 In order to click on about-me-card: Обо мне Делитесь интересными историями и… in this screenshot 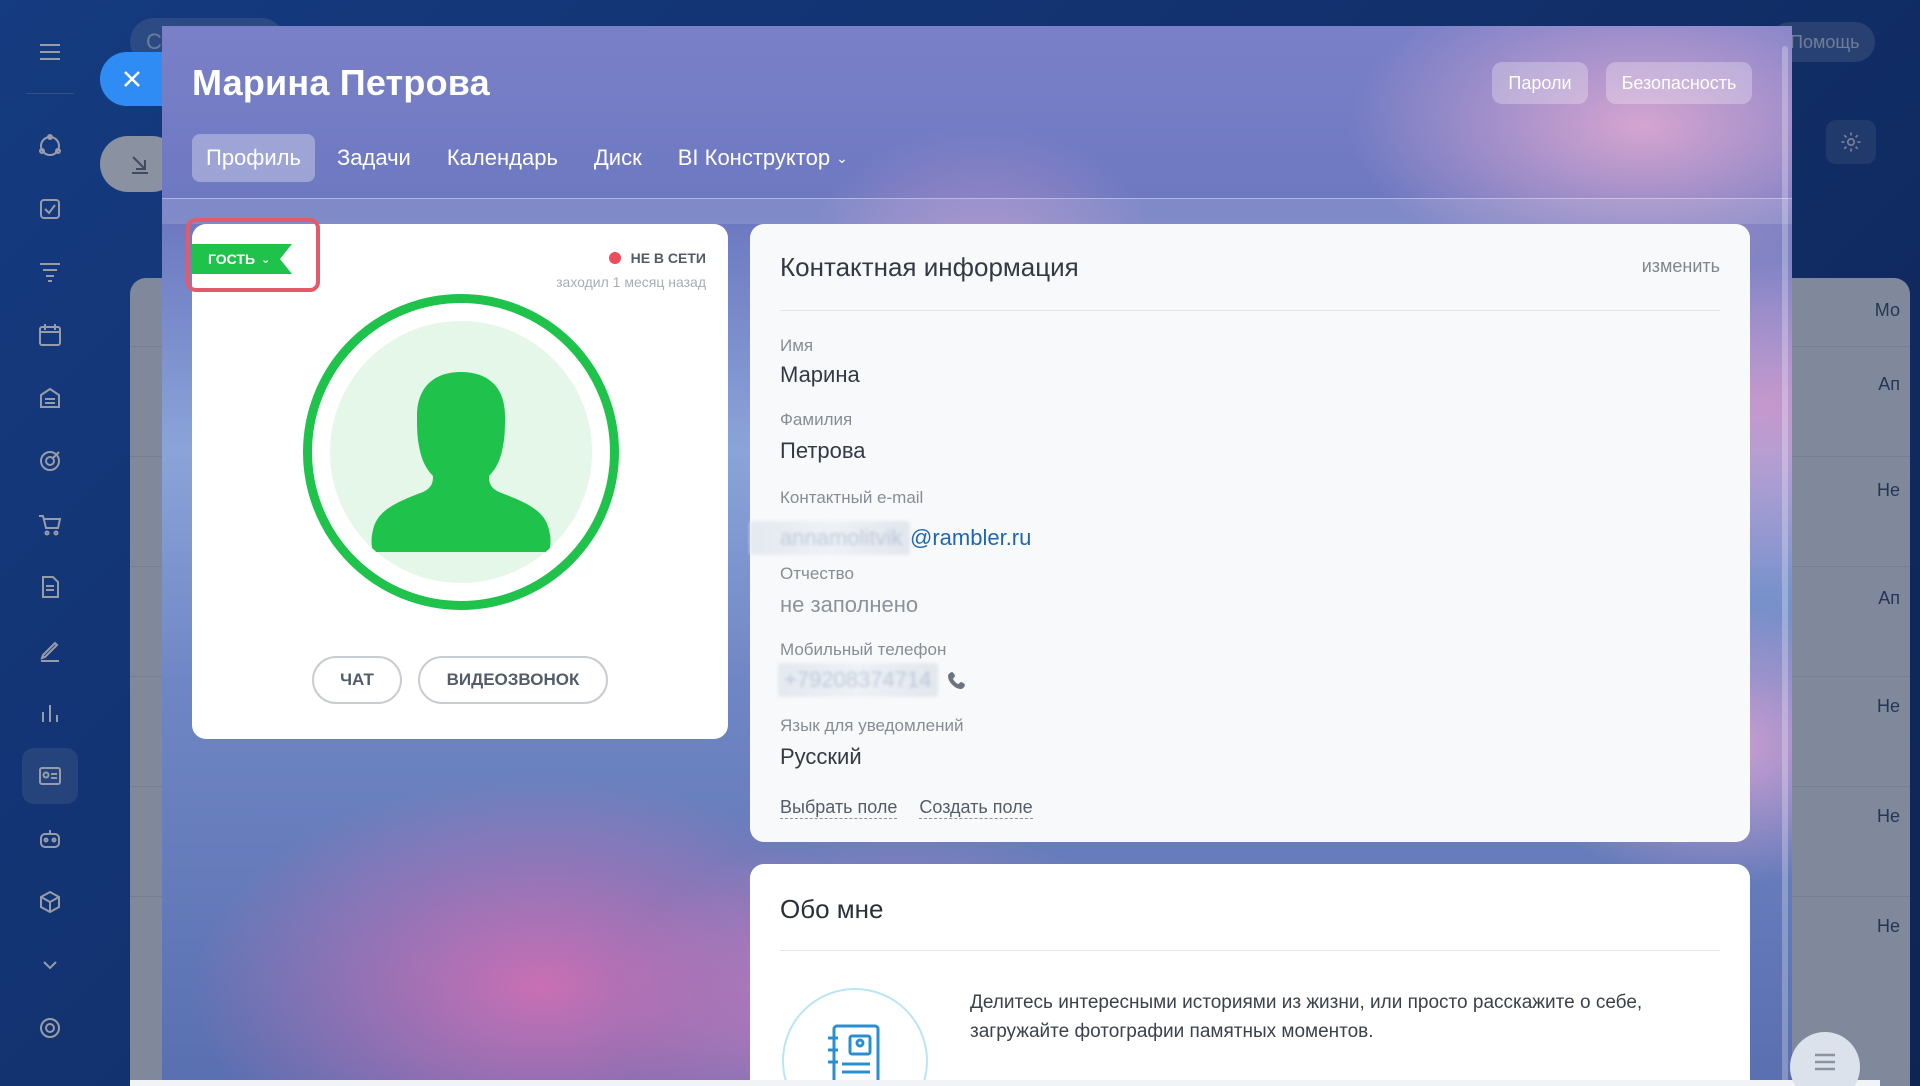, I will do `click(1250, 975)`.